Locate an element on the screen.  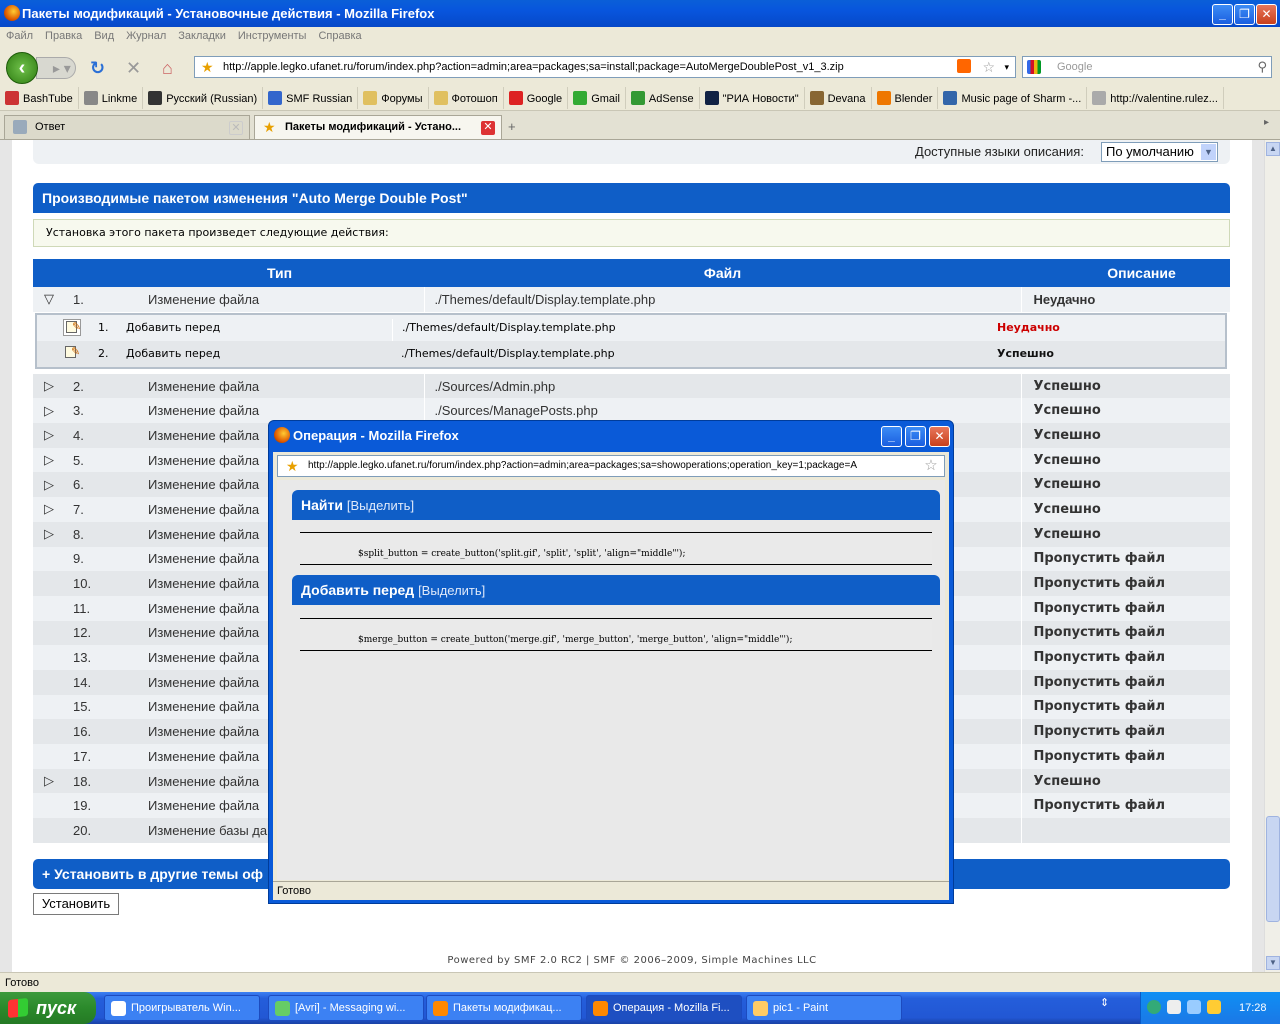
bookmark-item: Gmail is located at coordinates (597, 98).